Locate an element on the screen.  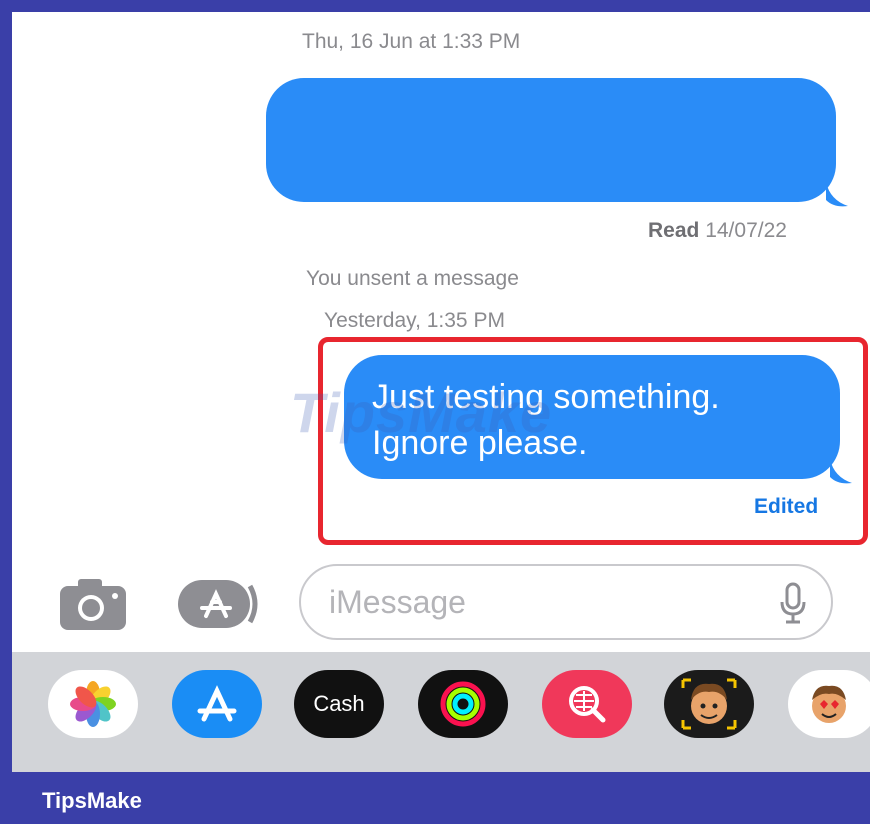
read-date: 14/07/22 is located at coordinates (746, 230).